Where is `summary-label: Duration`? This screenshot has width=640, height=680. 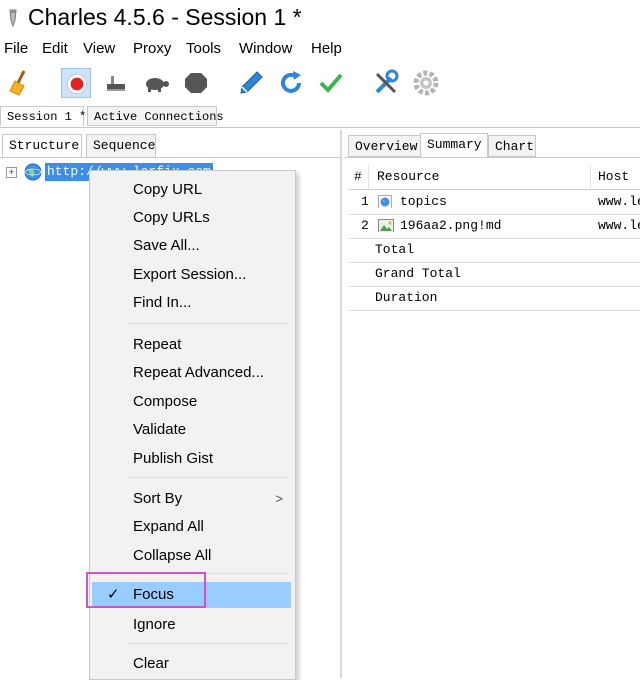
summary-label: Duration is located at coordinates (406, 297).